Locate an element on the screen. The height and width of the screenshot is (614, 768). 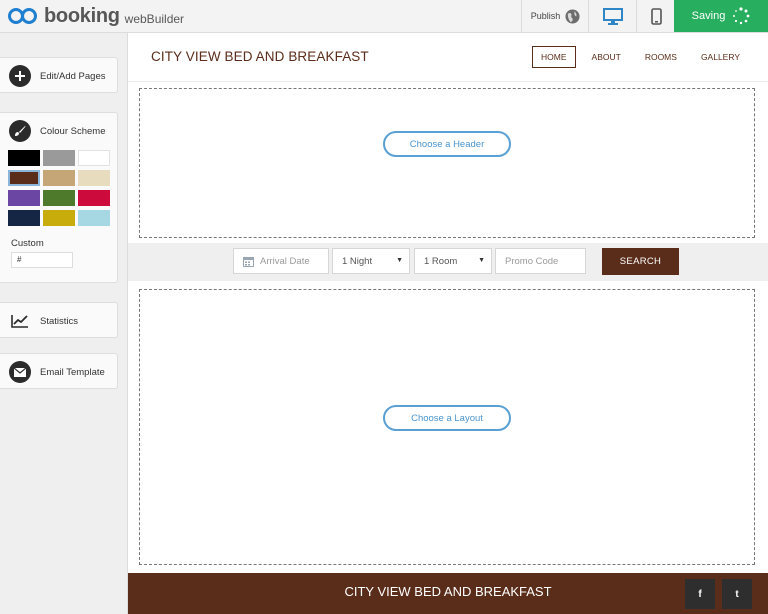
nights-select: 1 Night ▼ is located at coordinates (371, 261).